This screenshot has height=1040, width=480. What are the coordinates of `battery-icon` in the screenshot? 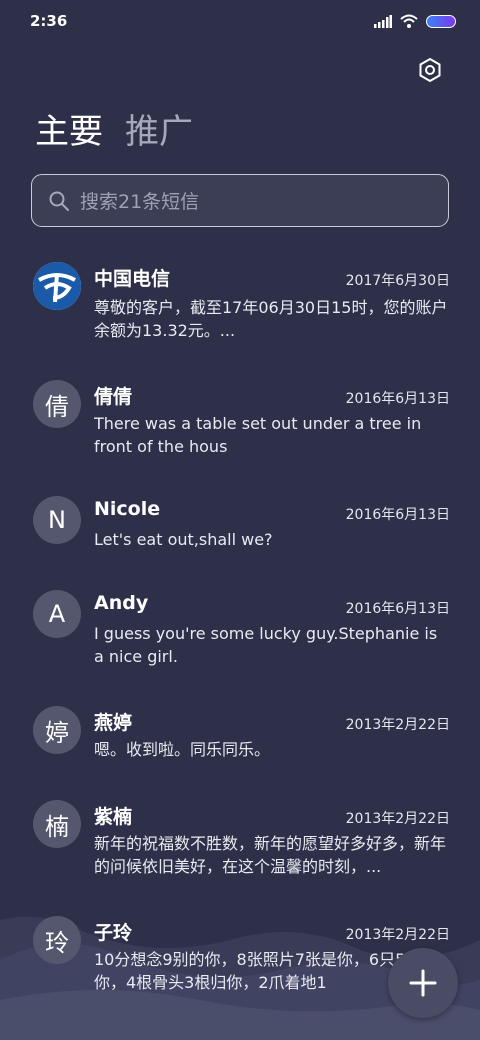 It's located at (441, 21).